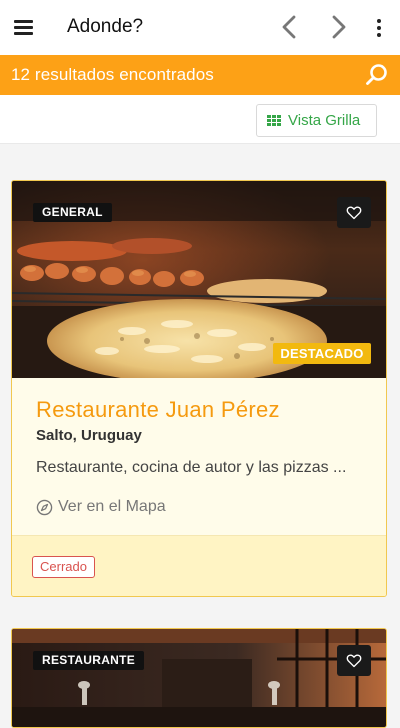 The width and height of the screenshot is (400, 728). What do you see at coordinates (89, 660) in the screenshot?
I see `category-badge: RESTAURANTE` at bounding box center [89, 660].